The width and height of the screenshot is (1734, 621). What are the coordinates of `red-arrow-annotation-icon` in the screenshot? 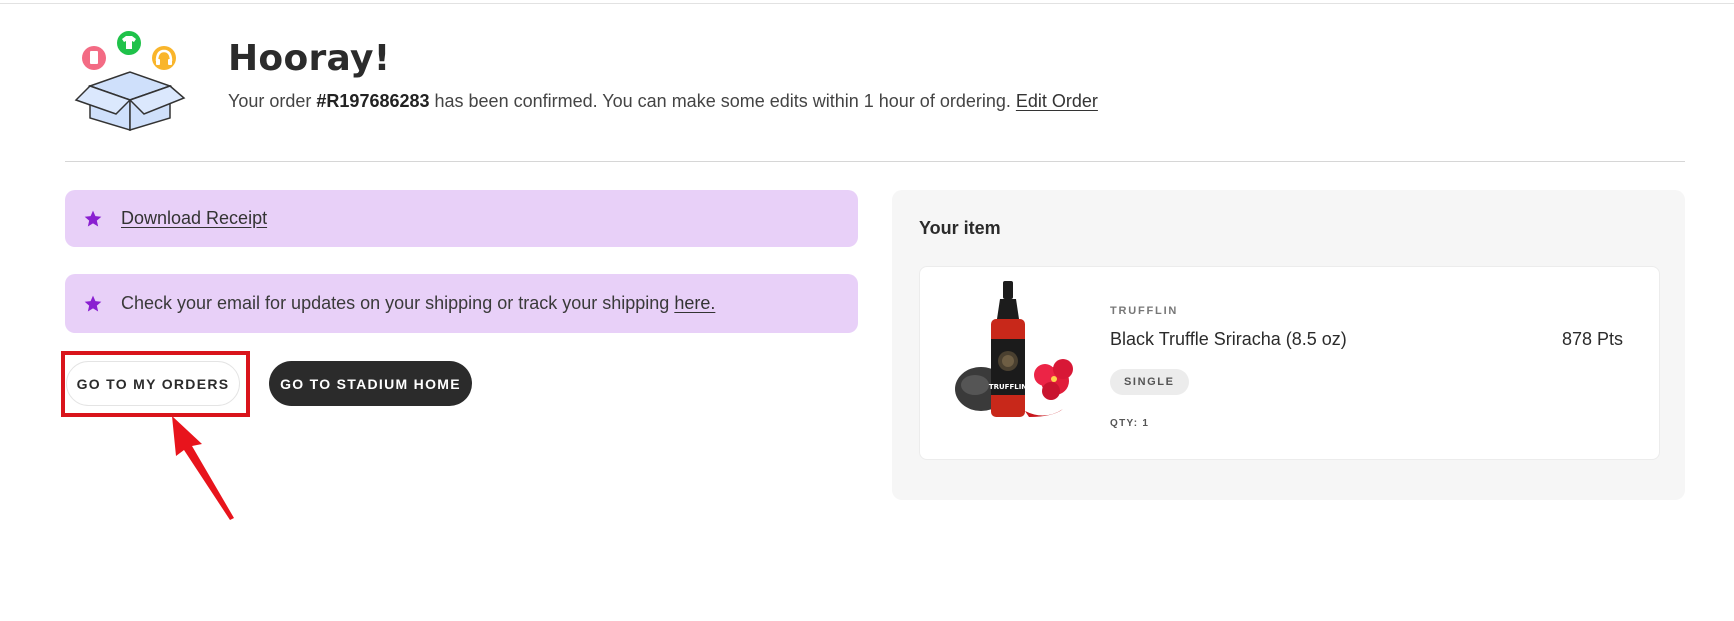 It's located at (203, 468).